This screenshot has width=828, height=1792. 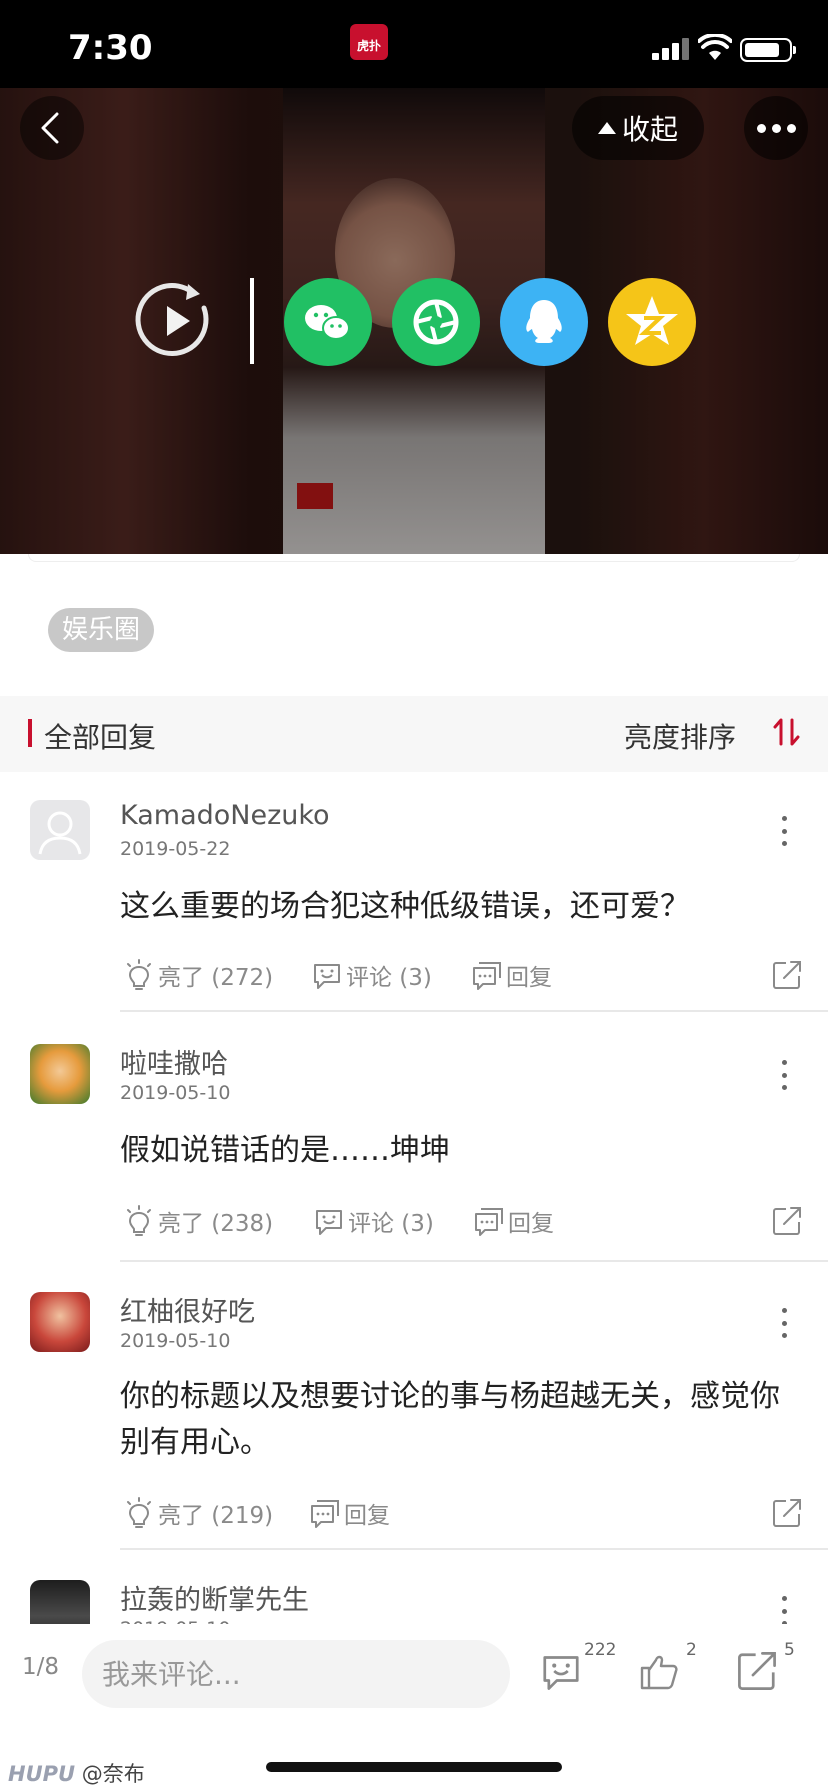 I want to click on qzone-star-icon, so click(x=652, y=320).